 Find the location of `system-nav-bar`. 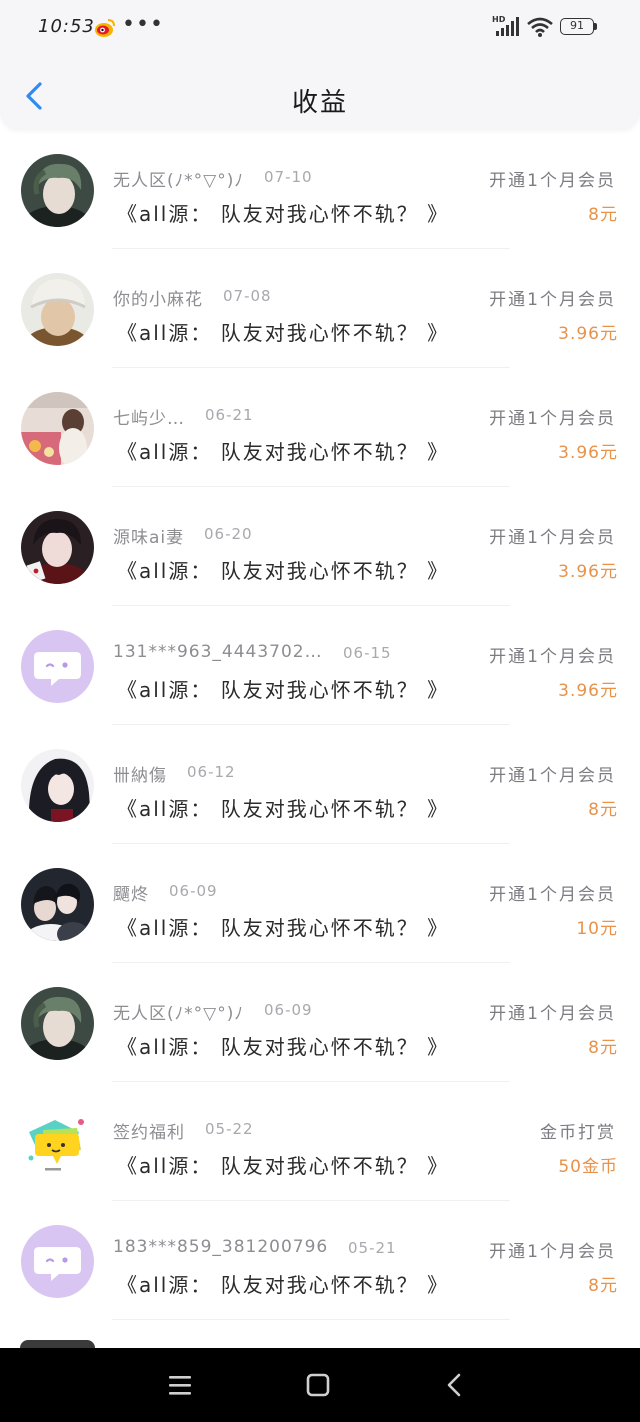

system-nav-bar is located at coordinates (320, 1385).